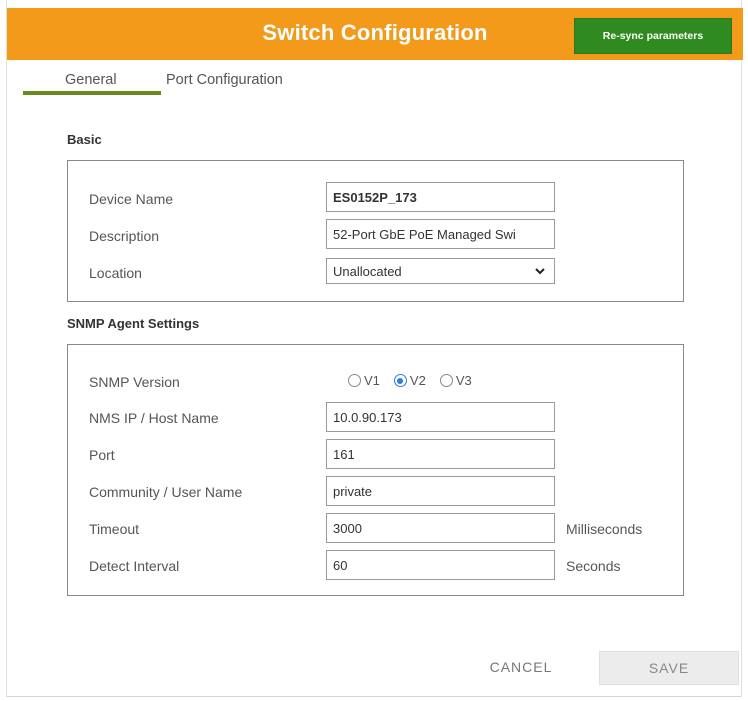  What do you see at coordinates (224, 80) in the screenshot?
I see `tab-port-configuration: Port Configuration` at bounding box center [224, 80].